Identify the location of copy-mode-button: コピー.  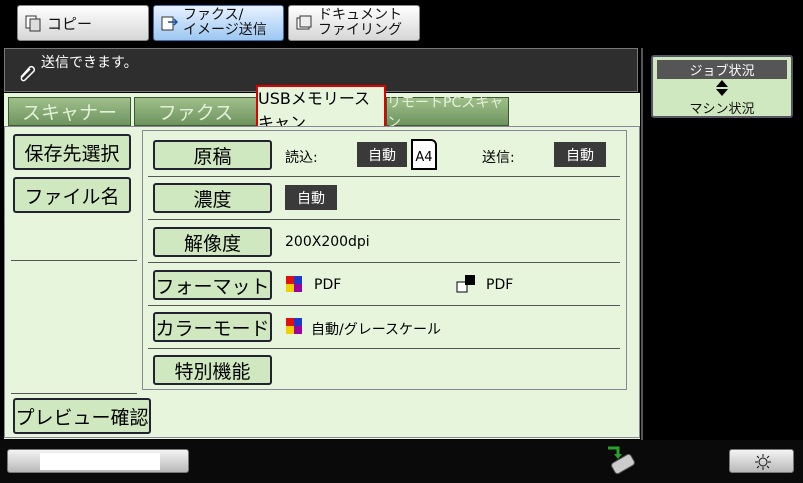
(83, 23).